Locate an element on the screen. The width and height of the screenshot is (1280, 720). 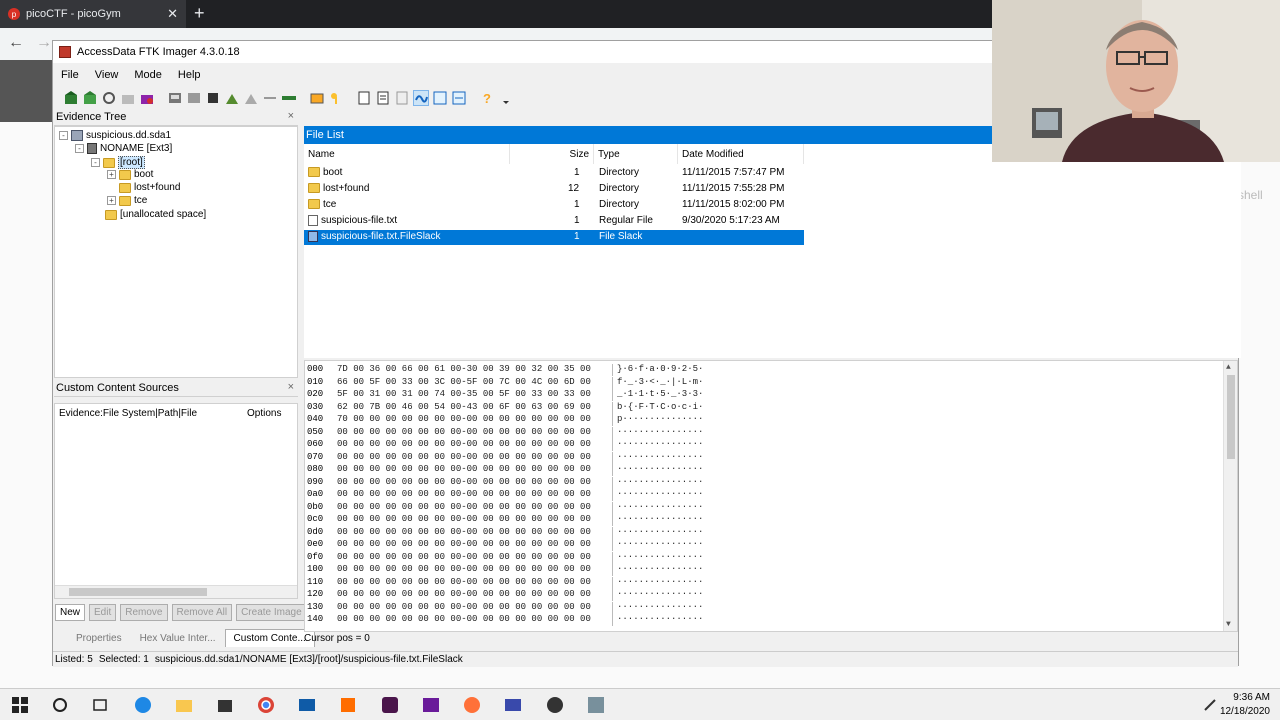
column-header-size: Size is located at coordinates (552, 154).